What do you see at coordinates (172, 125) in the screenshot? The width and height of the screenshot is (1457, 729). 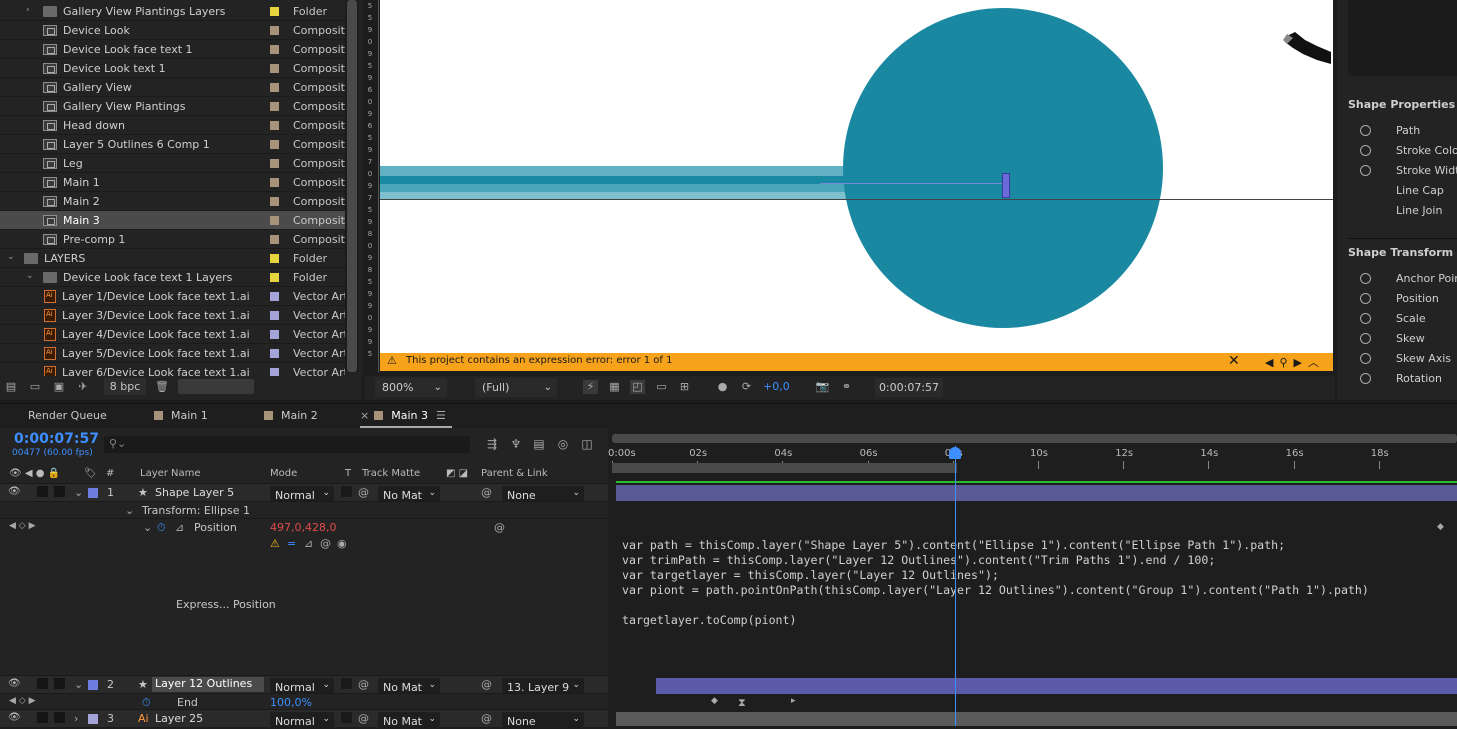 I see `project-item: Head down Compositi` at bounding box center [172, 125].